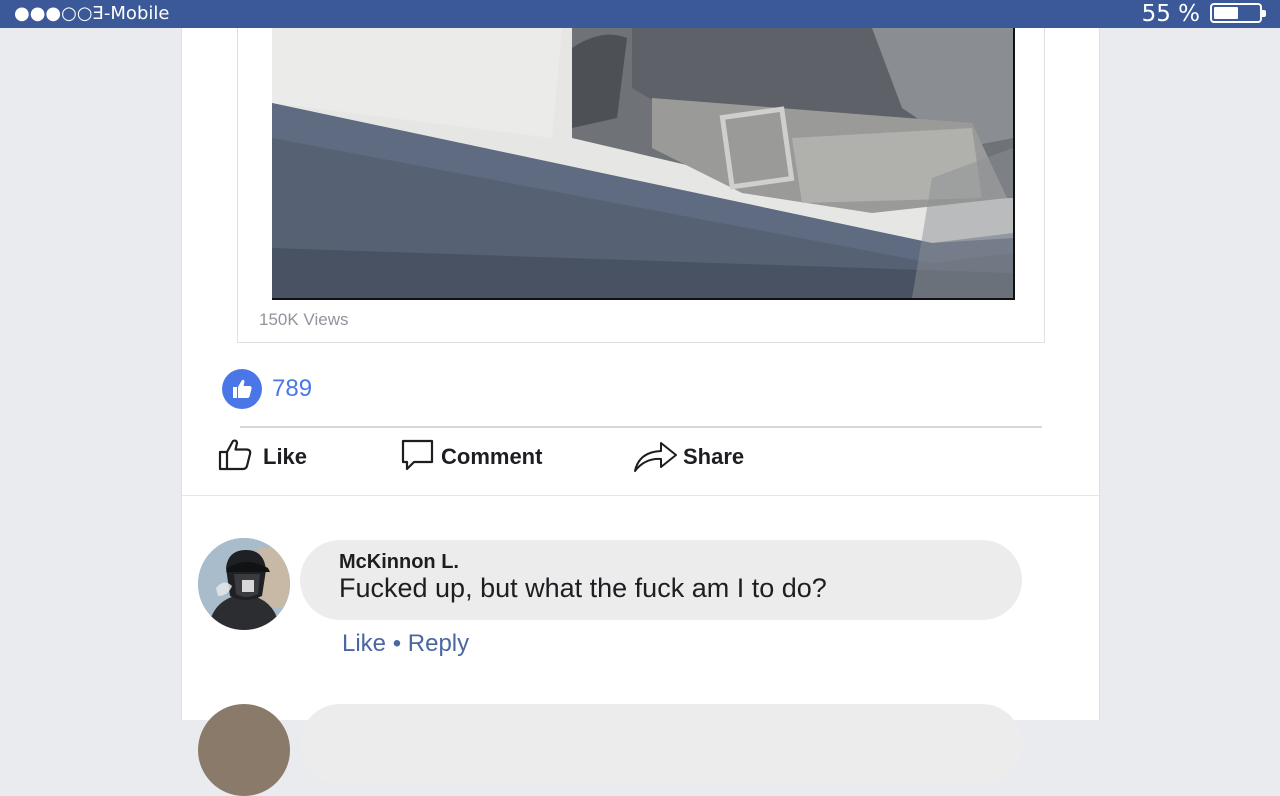 The width and height of the screenshot is (1280, 796). What do you see at coordinates (655, 457) in the screenshot?
I see `share-arrow-icon` at bounding box center [655, 457].